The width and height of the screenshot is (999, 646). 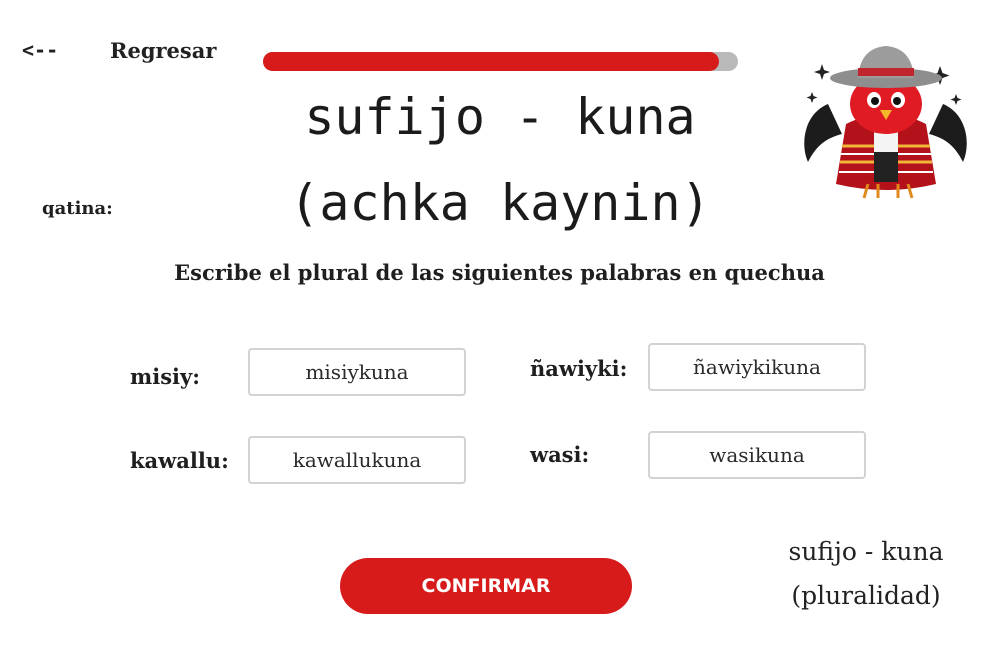 What do you see at coordinates (357, 372) in the screenshot?
I see `answer-input-misiy` at bounding box center [357, 372].